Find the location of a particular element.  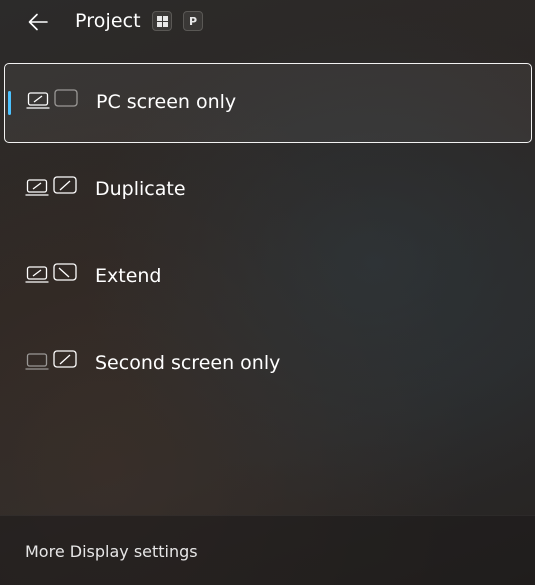

option-extend: Extend is located at coordinates (268, 277).